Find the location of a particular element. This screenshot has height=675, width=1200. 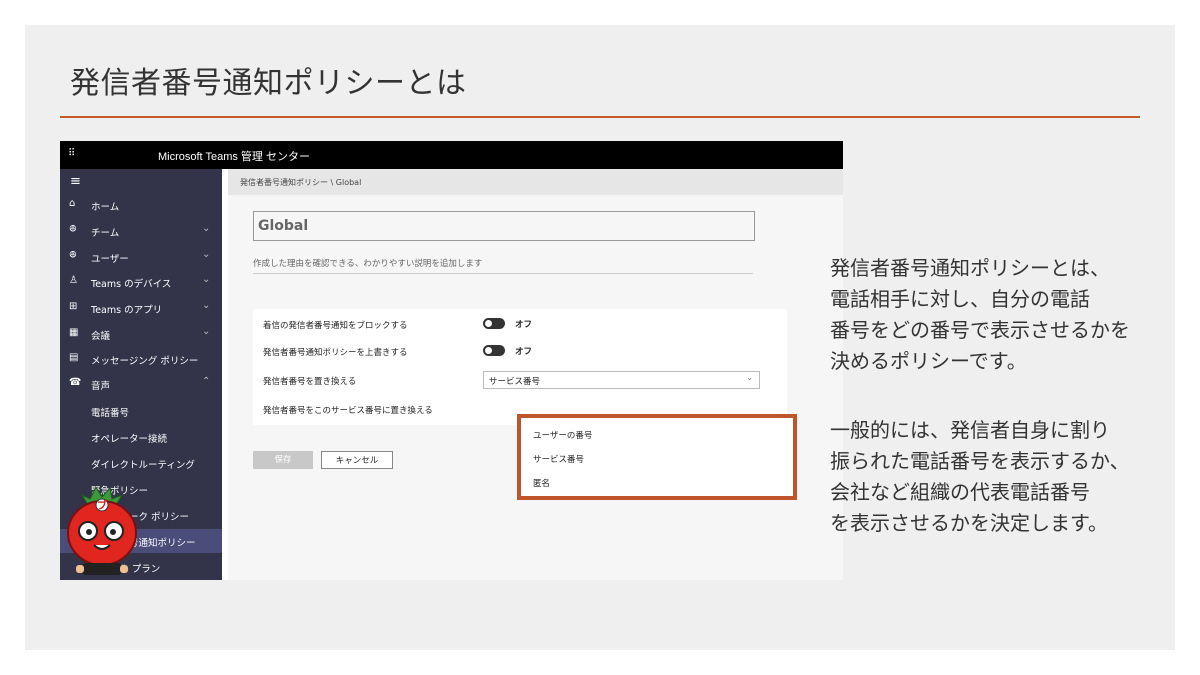

block-incoming-caller-id-label: 着信の発信者番号通知をブロックする is located at coordinates (335, 326).